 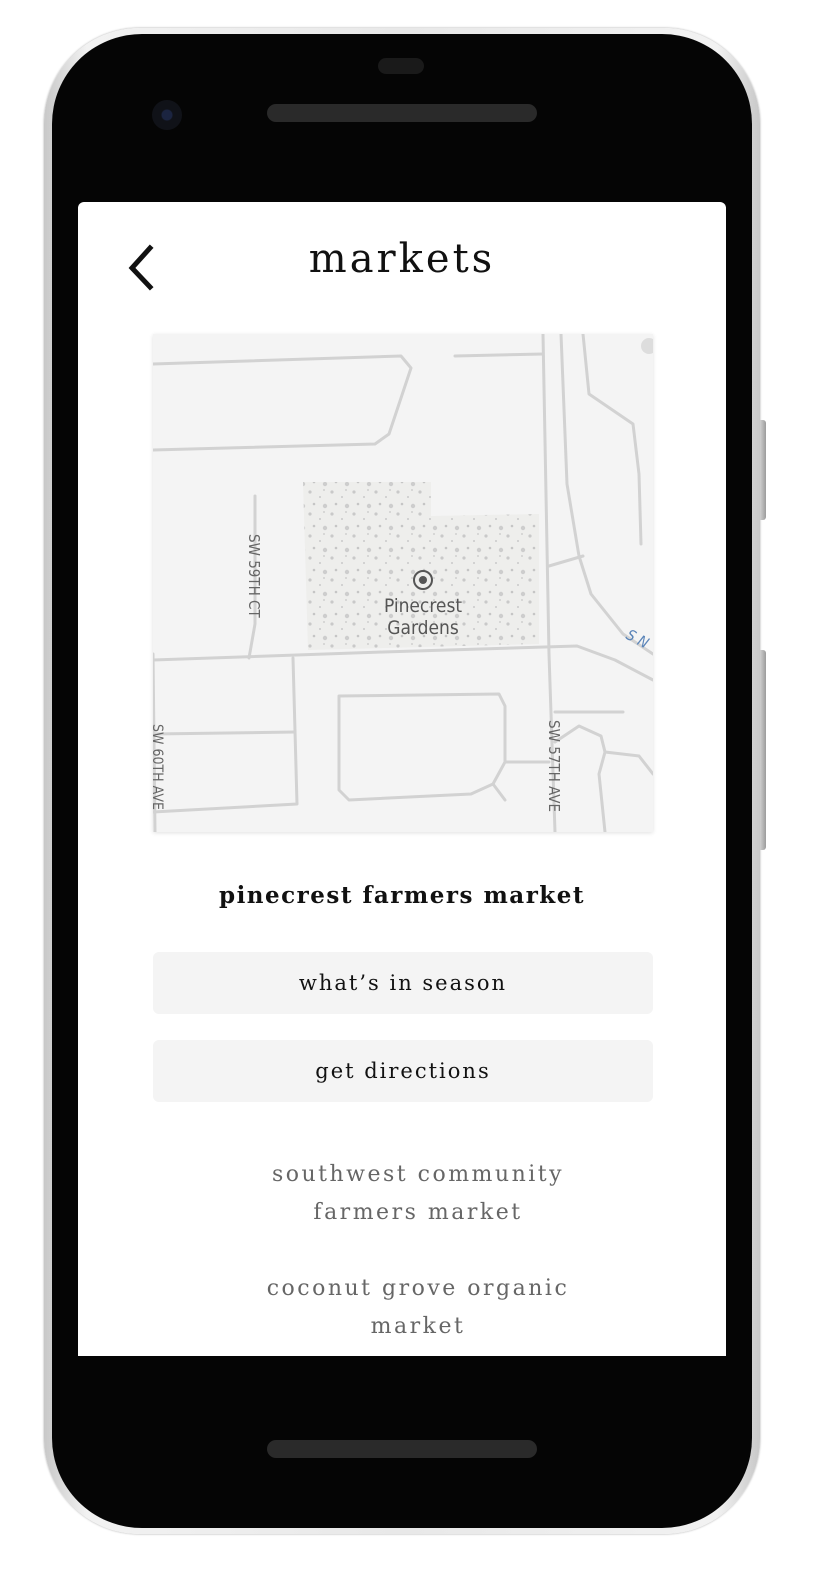 I want to click on page-title: markets, so click(x=402, y=259).